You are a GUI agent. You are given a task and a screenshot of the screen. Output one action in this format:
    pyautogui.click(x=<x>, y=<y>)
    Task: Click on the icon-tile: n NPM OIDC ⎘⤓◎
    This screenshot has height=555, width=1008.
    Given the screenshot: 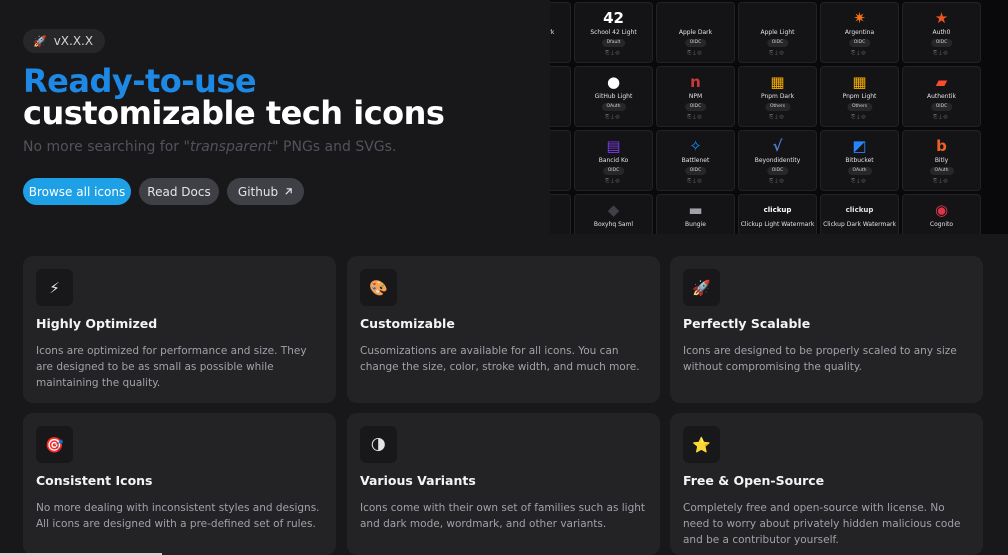 What is the action you would take?
    pyautogui.click(x=695, y=96)
    